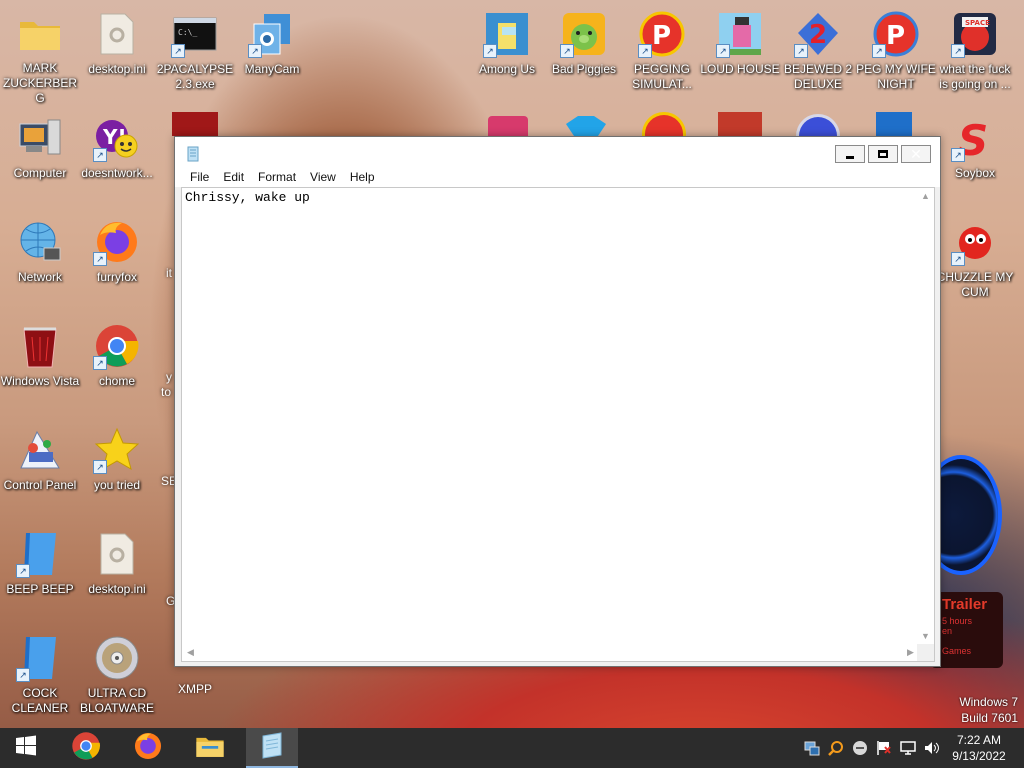 Image resolution: width=1024 pixels, height=768 pixels. What do you see at coordinates (86, 748) in the screenshot?
I see `taskbar-chrome` at bounding box center [86, 748].